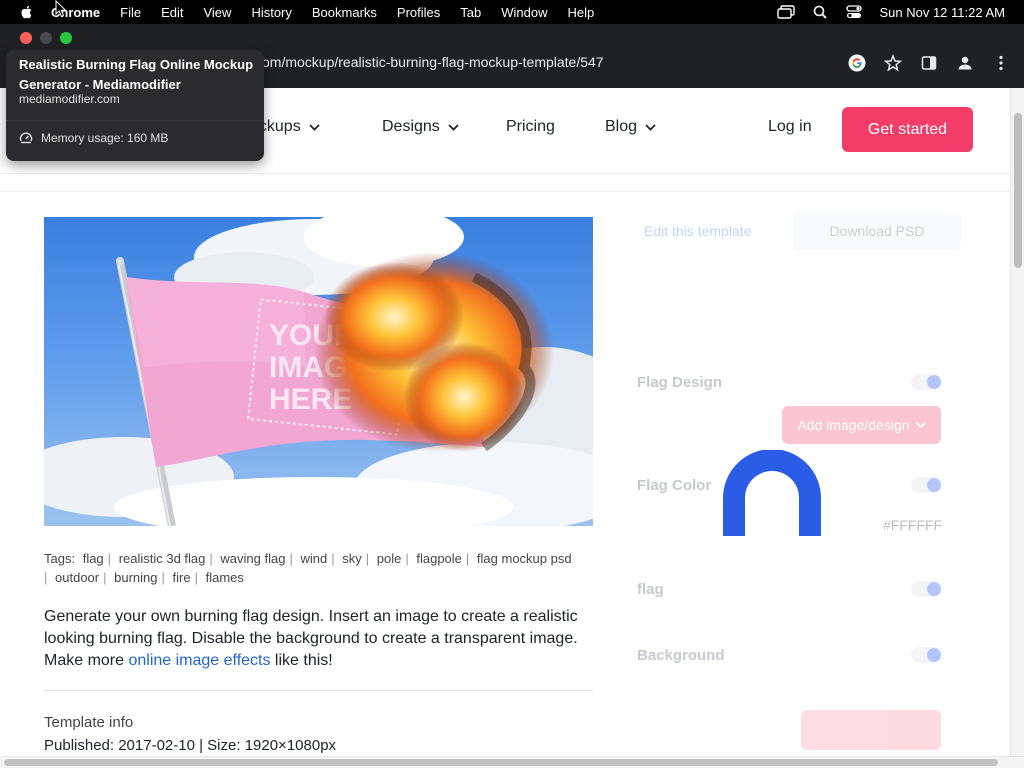  I want to click on tags-label: Tags:, so click(60, 558).